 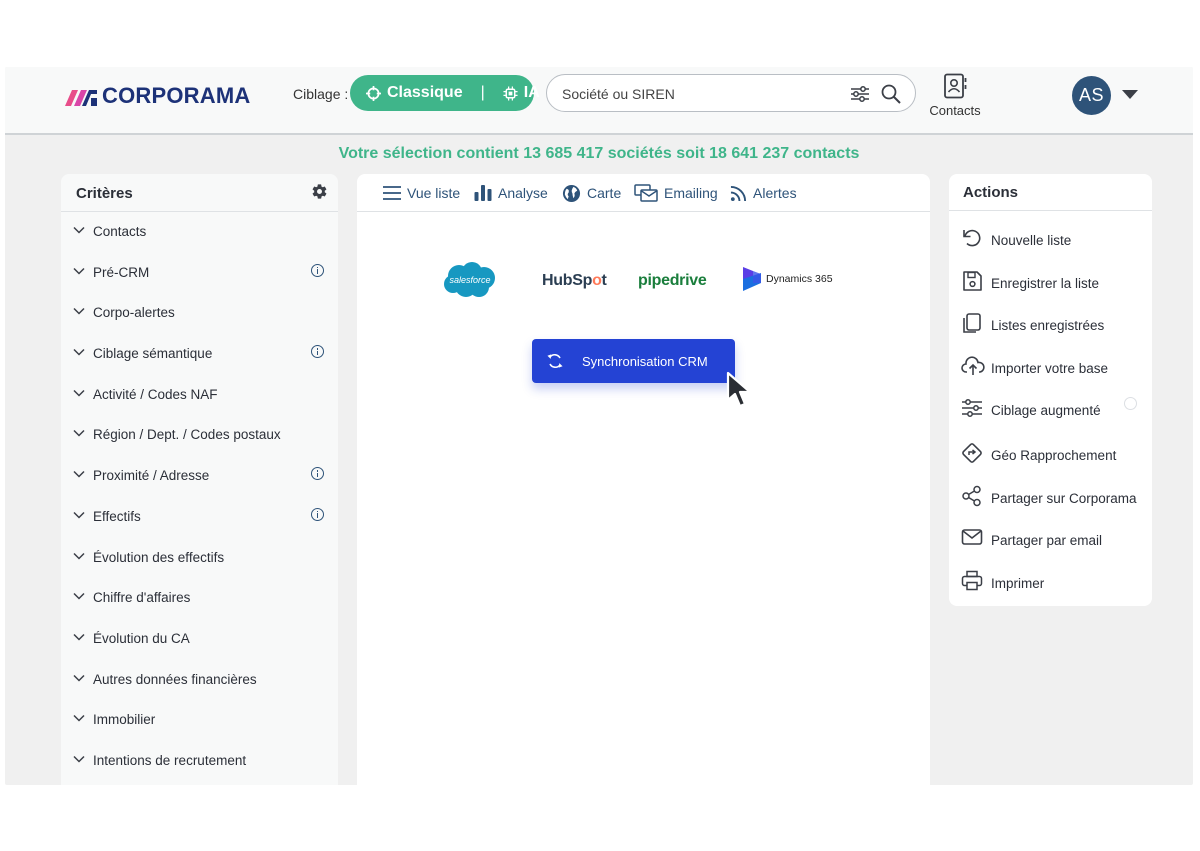 I want to click on criteria-item: Activité / Codes NAF, so click(x=199, y=395).